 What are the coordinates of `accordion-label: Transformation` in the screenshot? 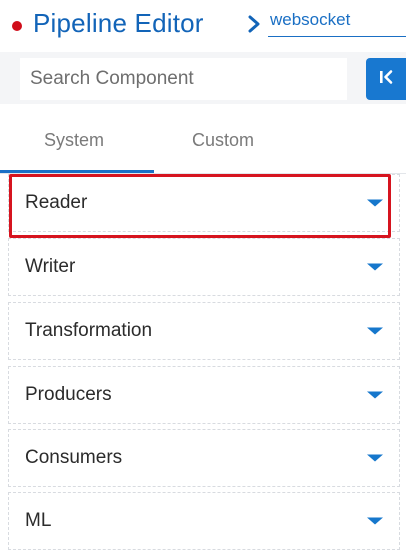 It's located at (89, 330).